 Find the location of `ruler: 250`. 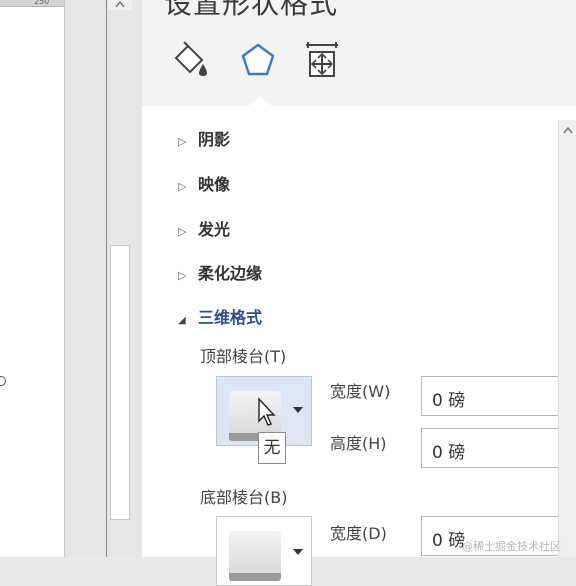

ruler: 250 is located at coordinates (32, 3).